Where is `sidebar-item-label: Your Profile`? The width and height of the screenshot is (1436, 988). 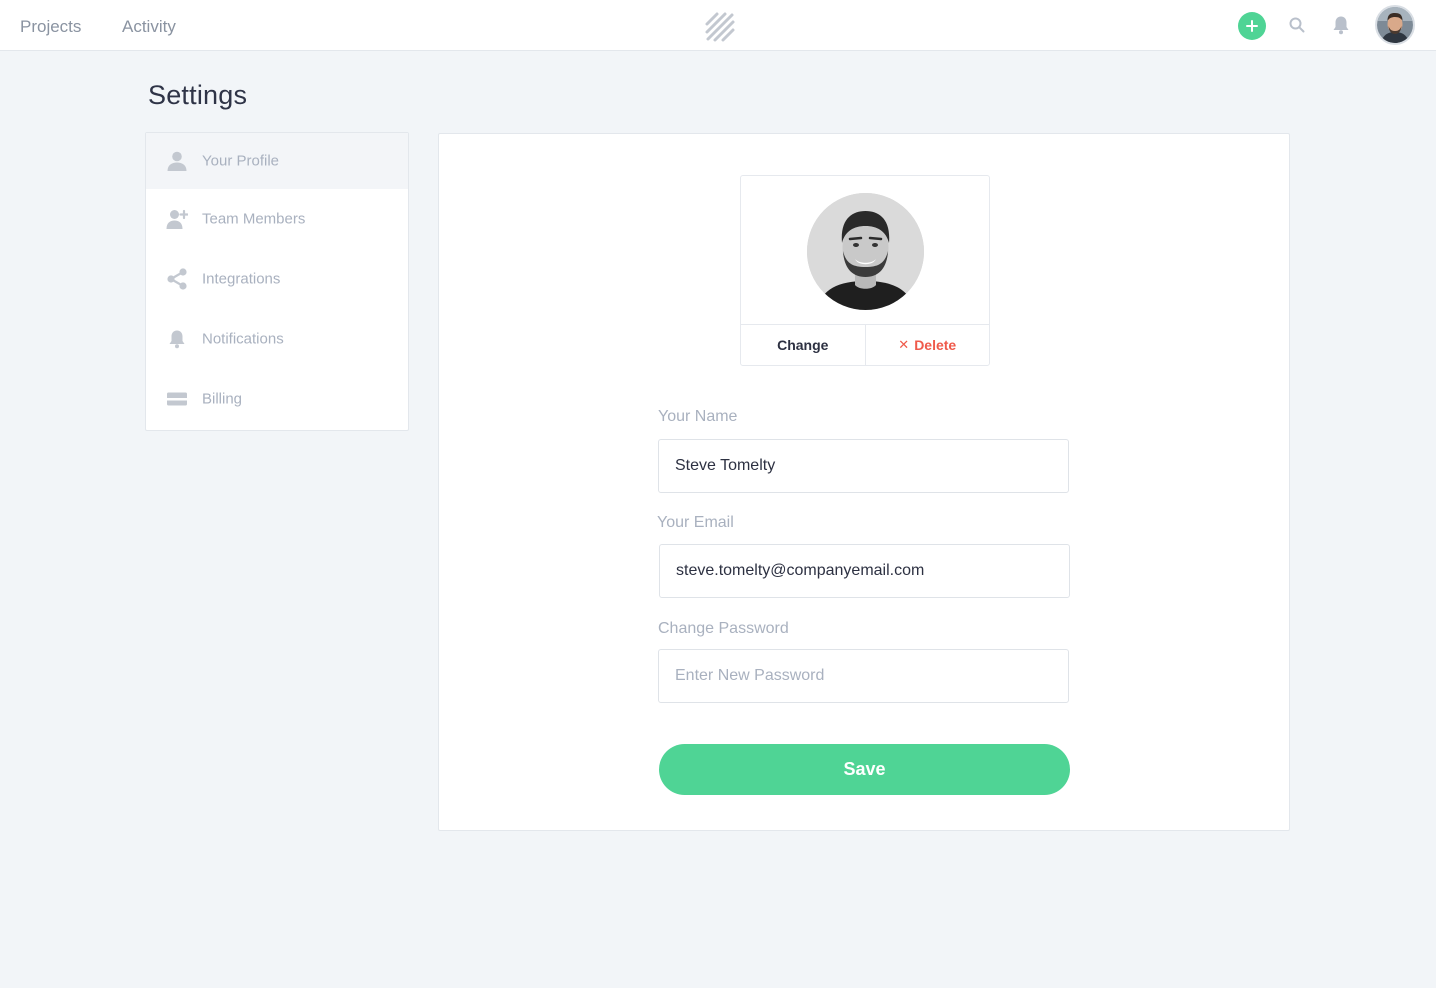
sidebar-item-label: Your Profile is located at coordinates (240, 161).